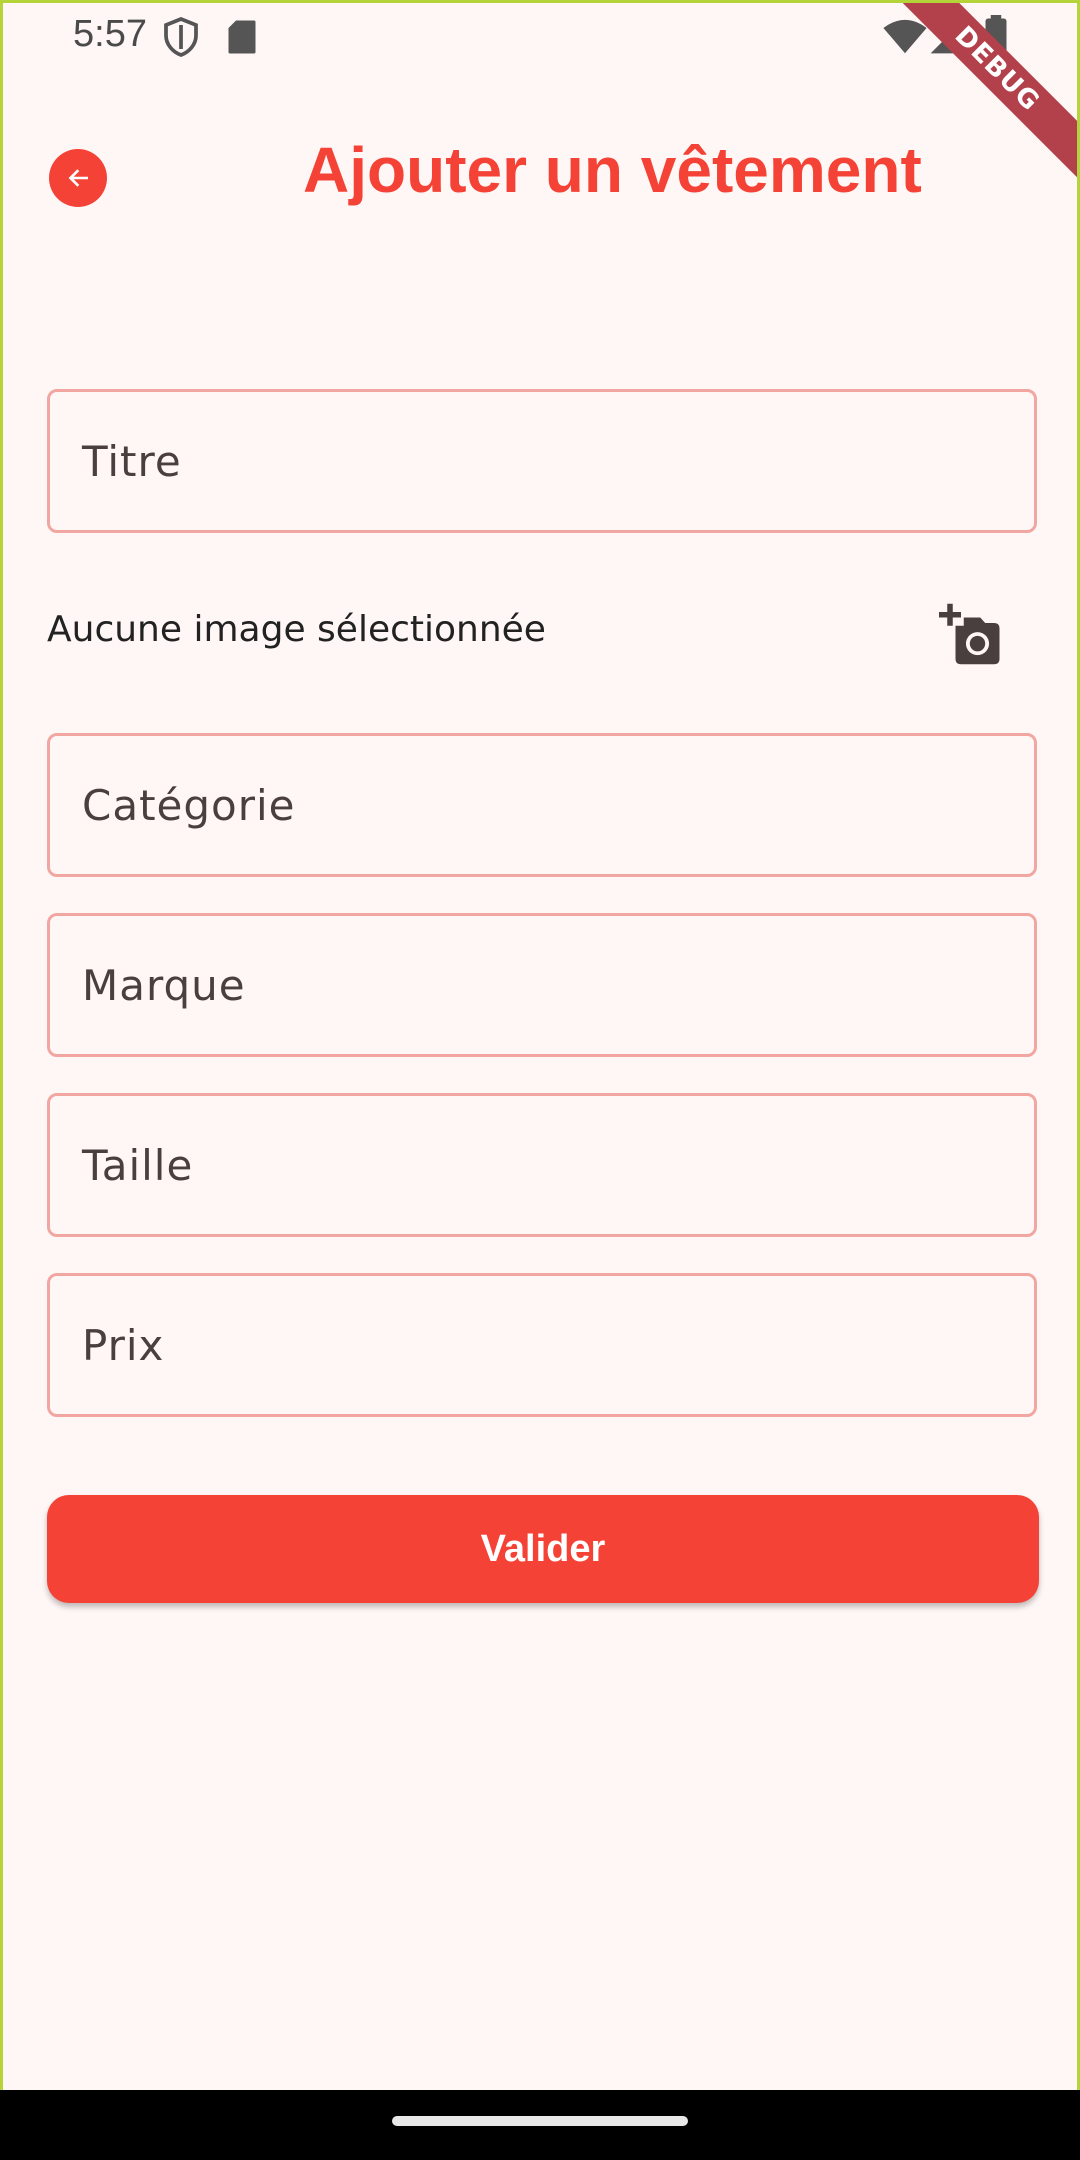 This screenshot has height=2160, width=1080. I want to click on wifi-icon, so click(905, 36).